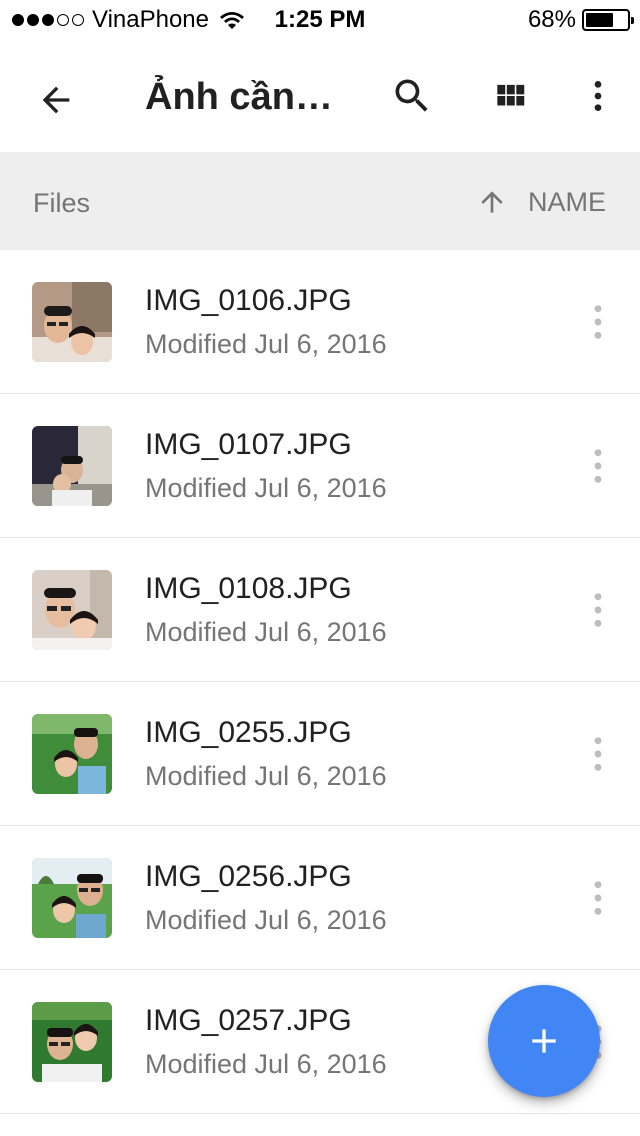 This screenshot has height=1136, width=640. I want to click on sort-by-name-button: NAME, so click(541, 202).